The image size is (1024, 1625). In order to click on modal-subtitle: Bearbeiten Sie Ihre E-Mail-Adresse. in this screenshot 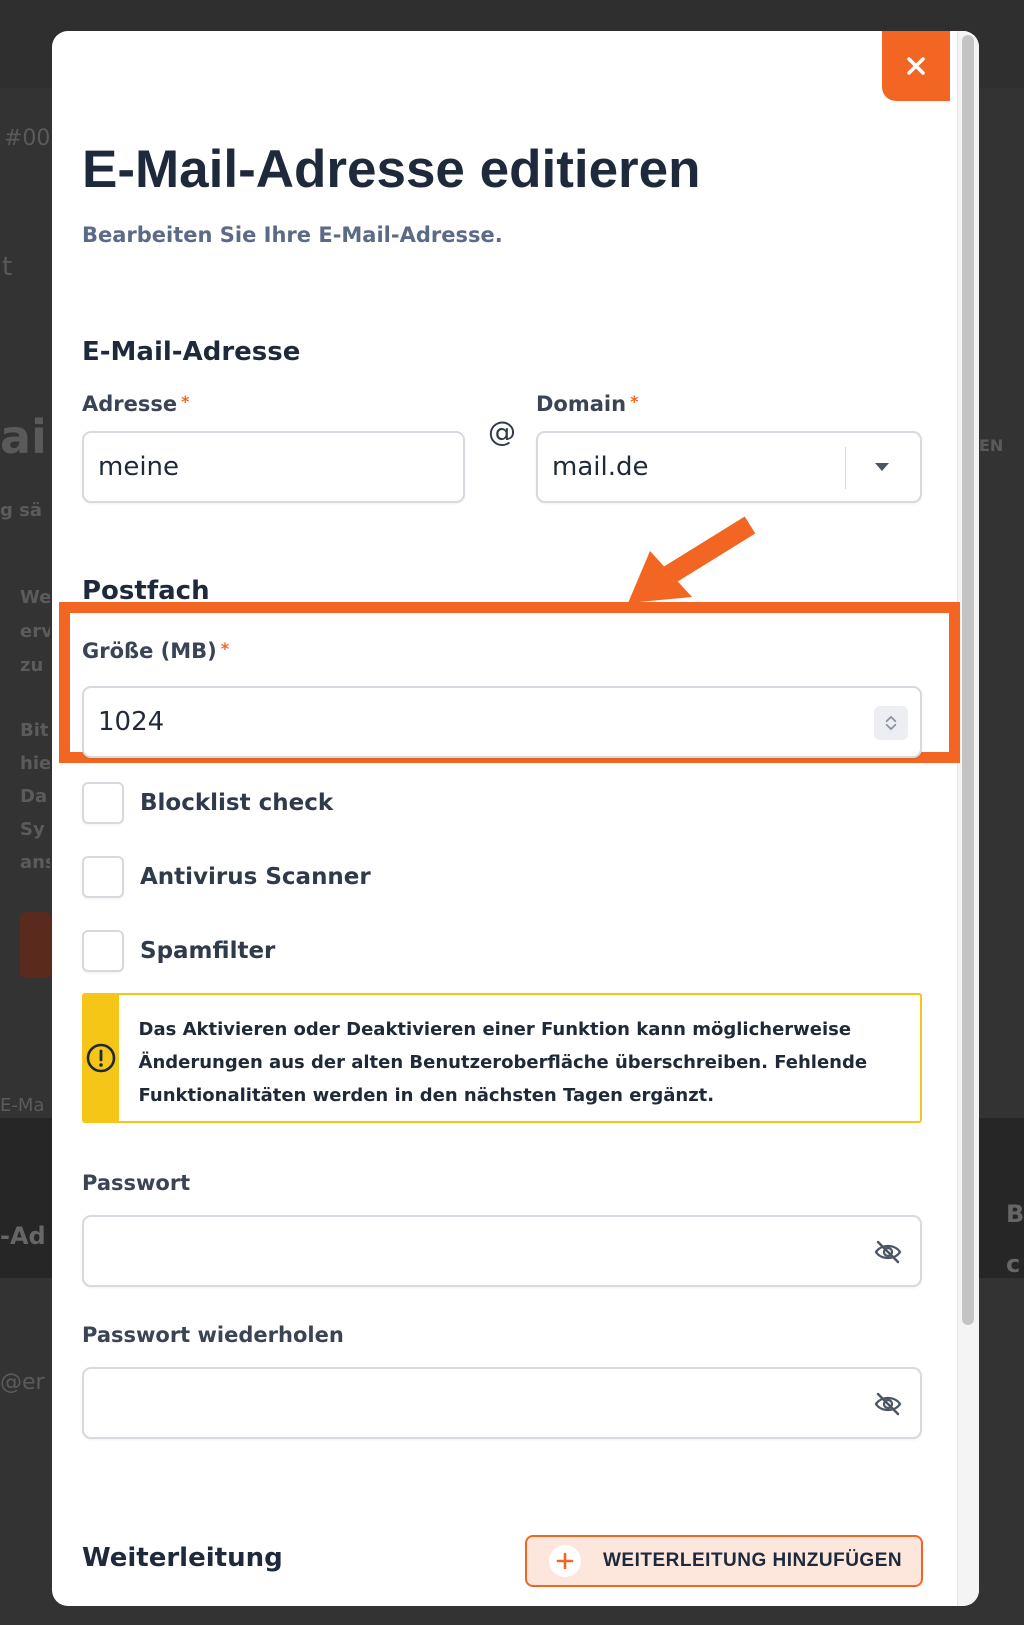, I will do `click(292, 235)`.